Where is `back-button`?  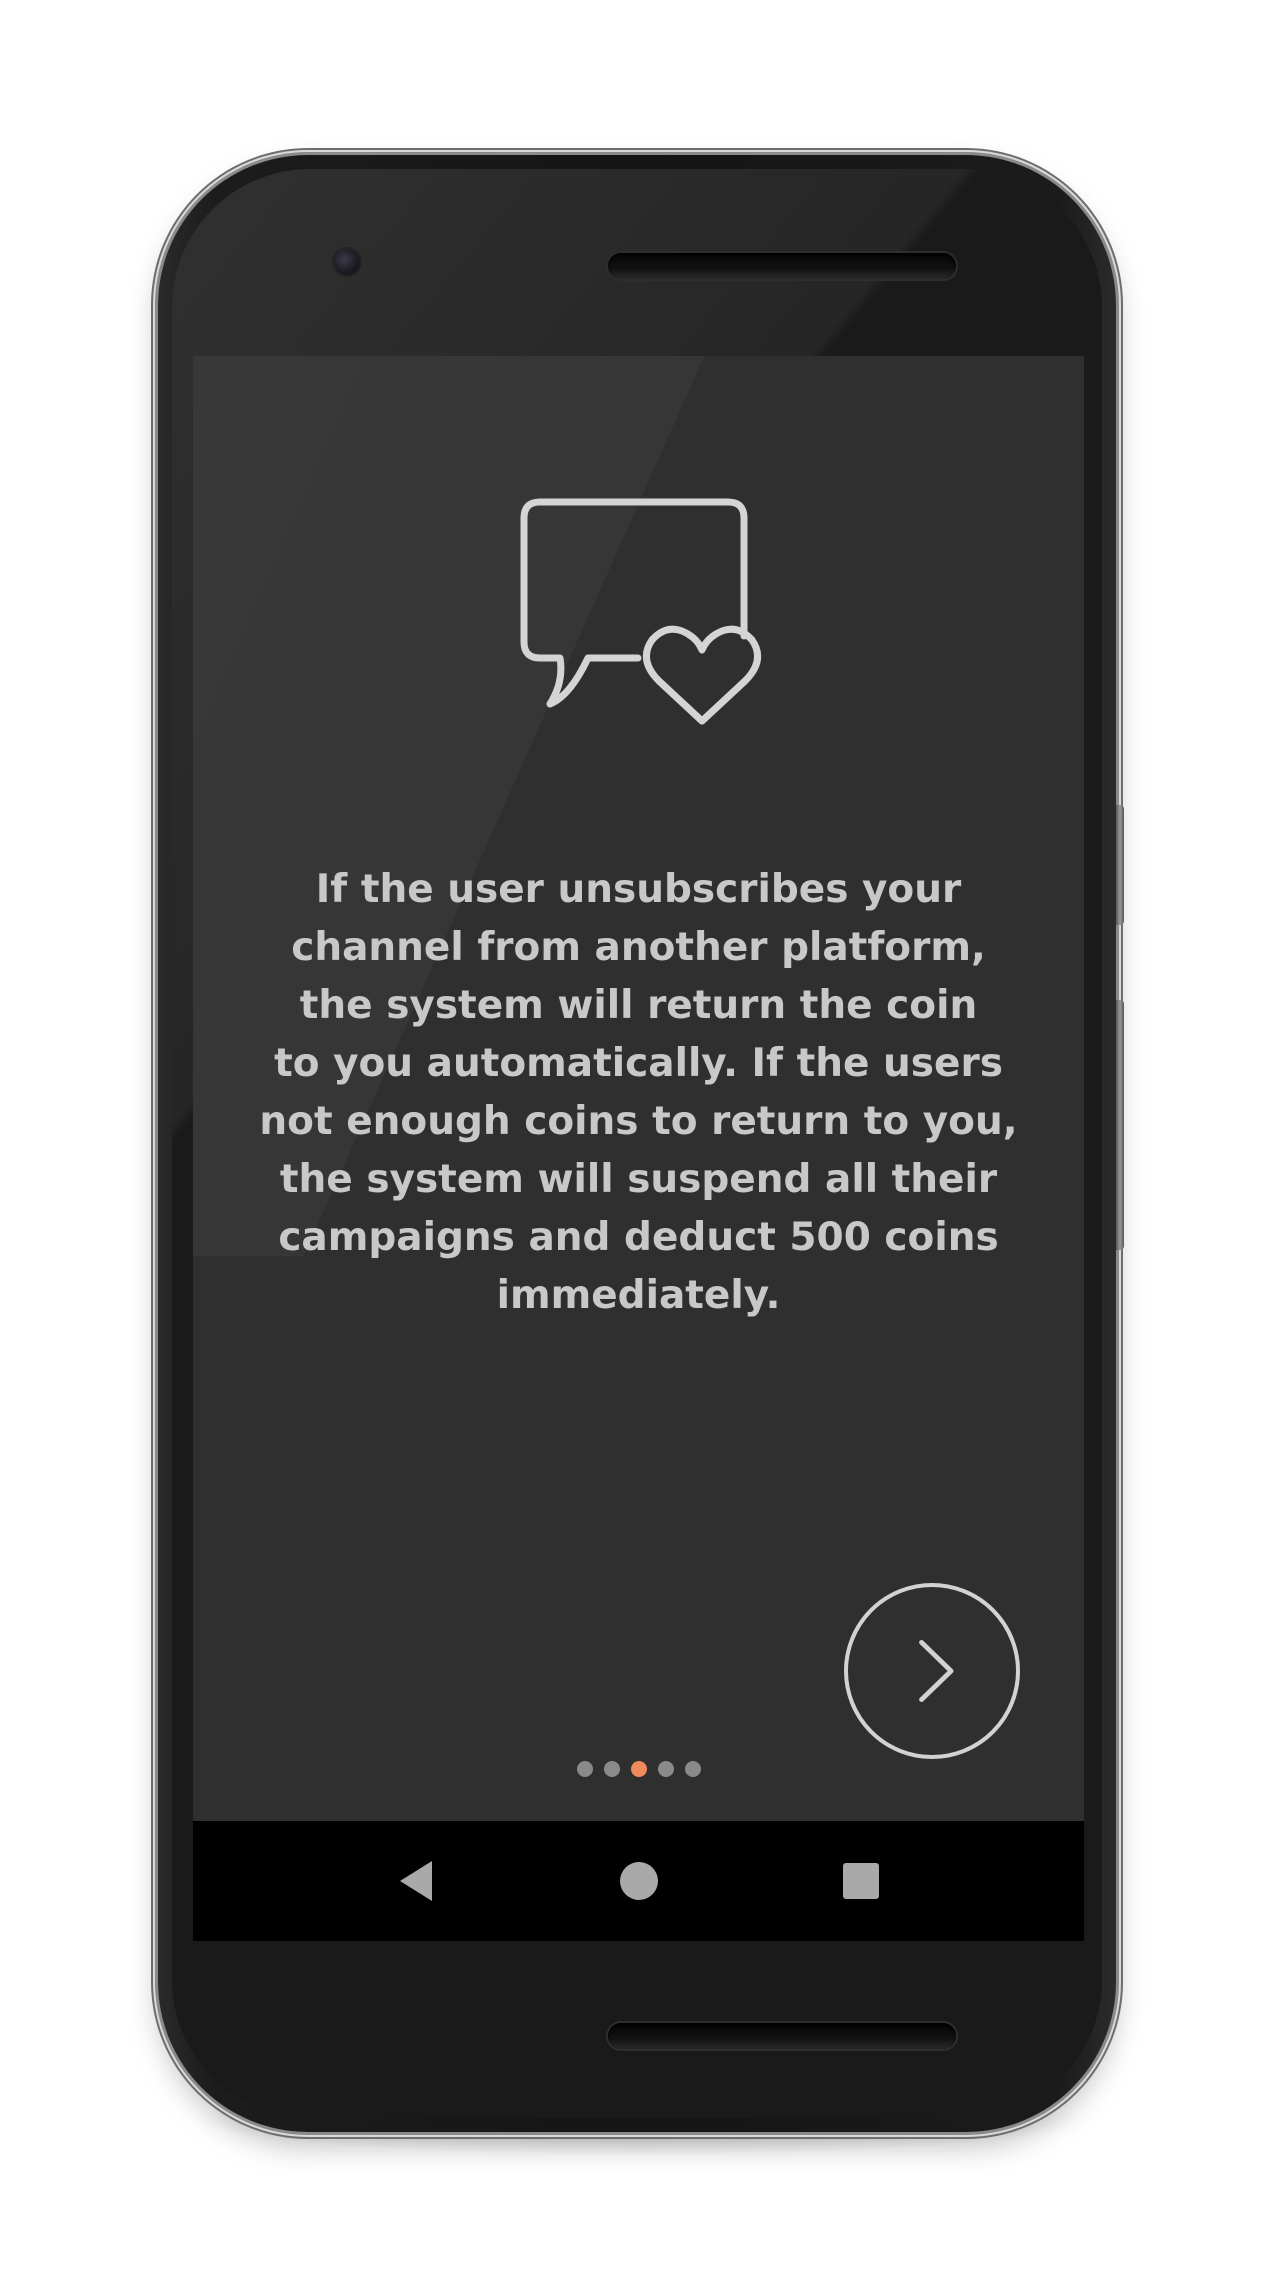 back-button is located at coordinates (416, 1881).